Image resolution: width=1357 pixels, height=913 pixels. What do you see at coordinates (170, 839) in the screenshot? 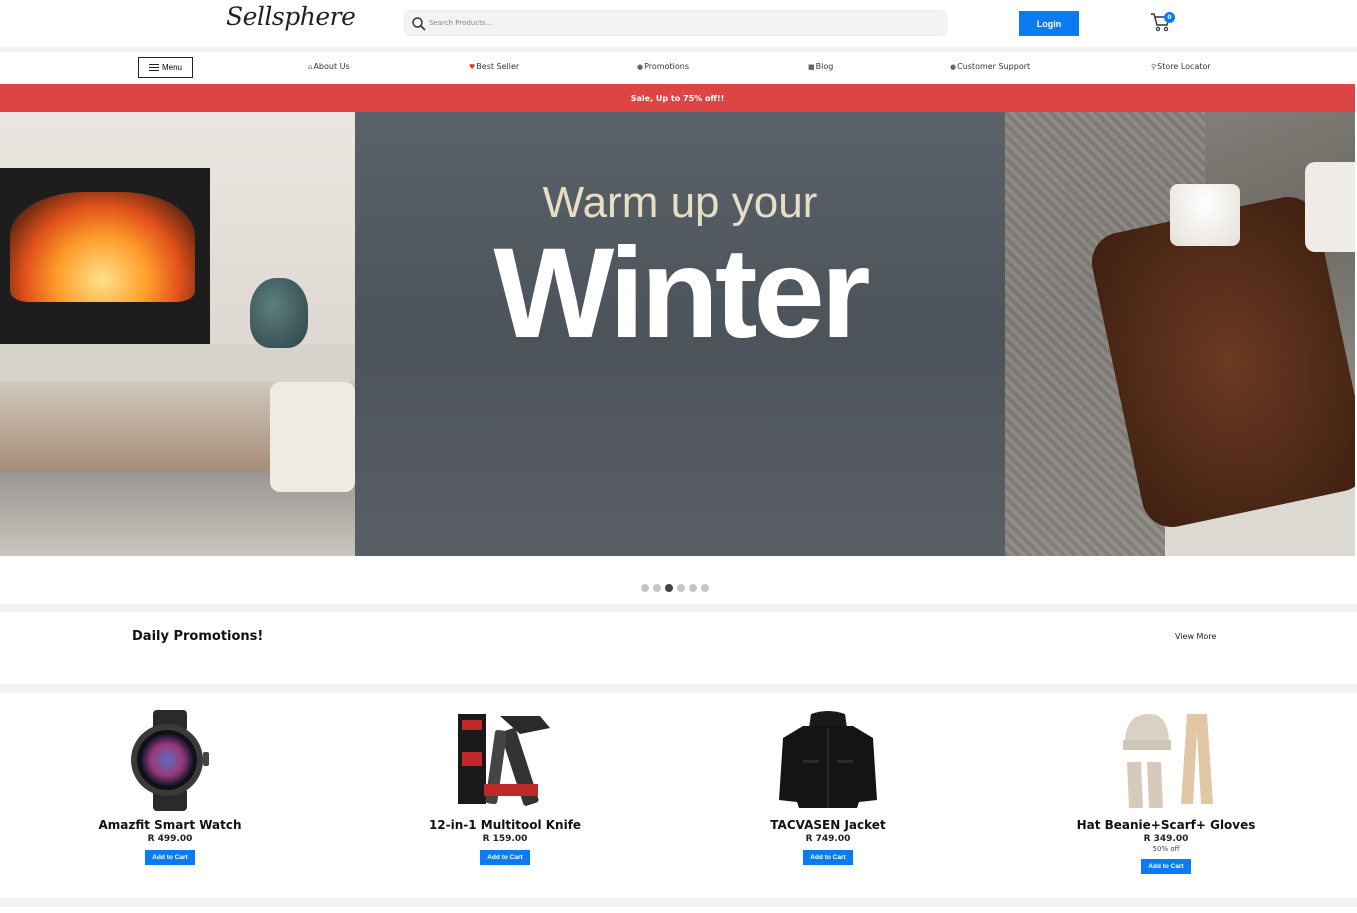
I see `product-price: R 499.00` at bounding box center [170, 839].